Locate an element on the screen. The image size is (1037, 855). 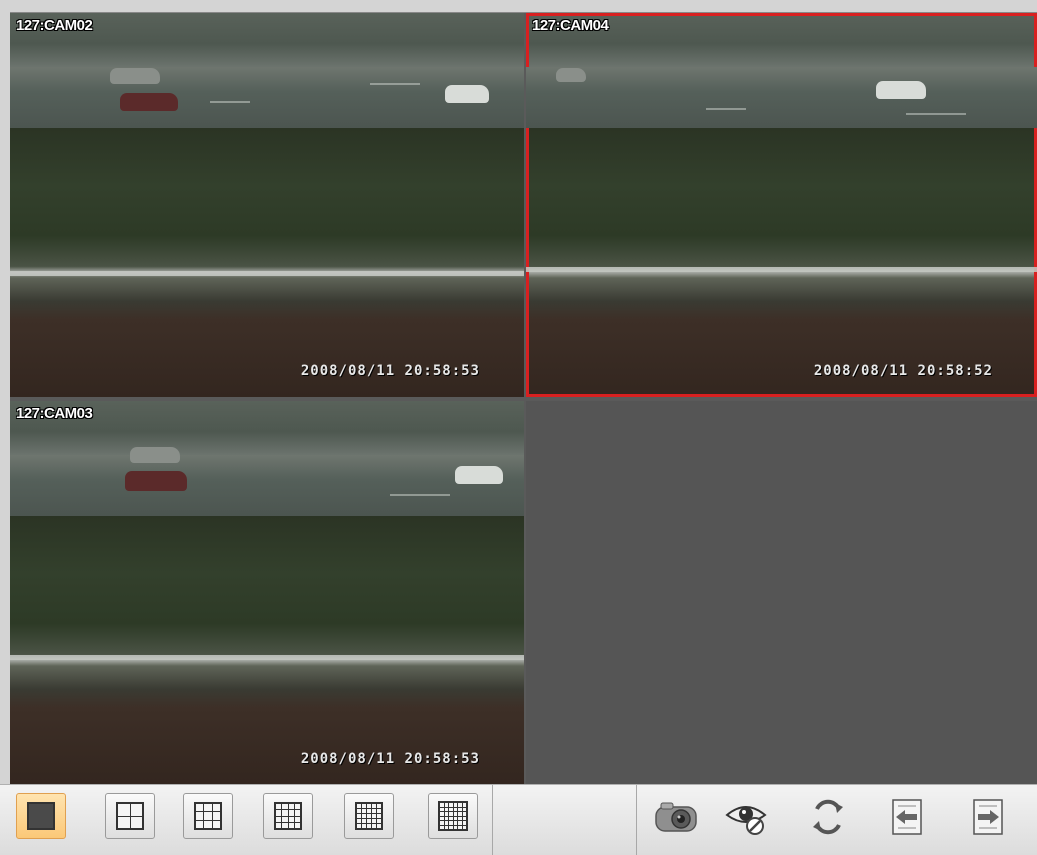
refresh-cycle-icon is located at coordinates (828, 817).